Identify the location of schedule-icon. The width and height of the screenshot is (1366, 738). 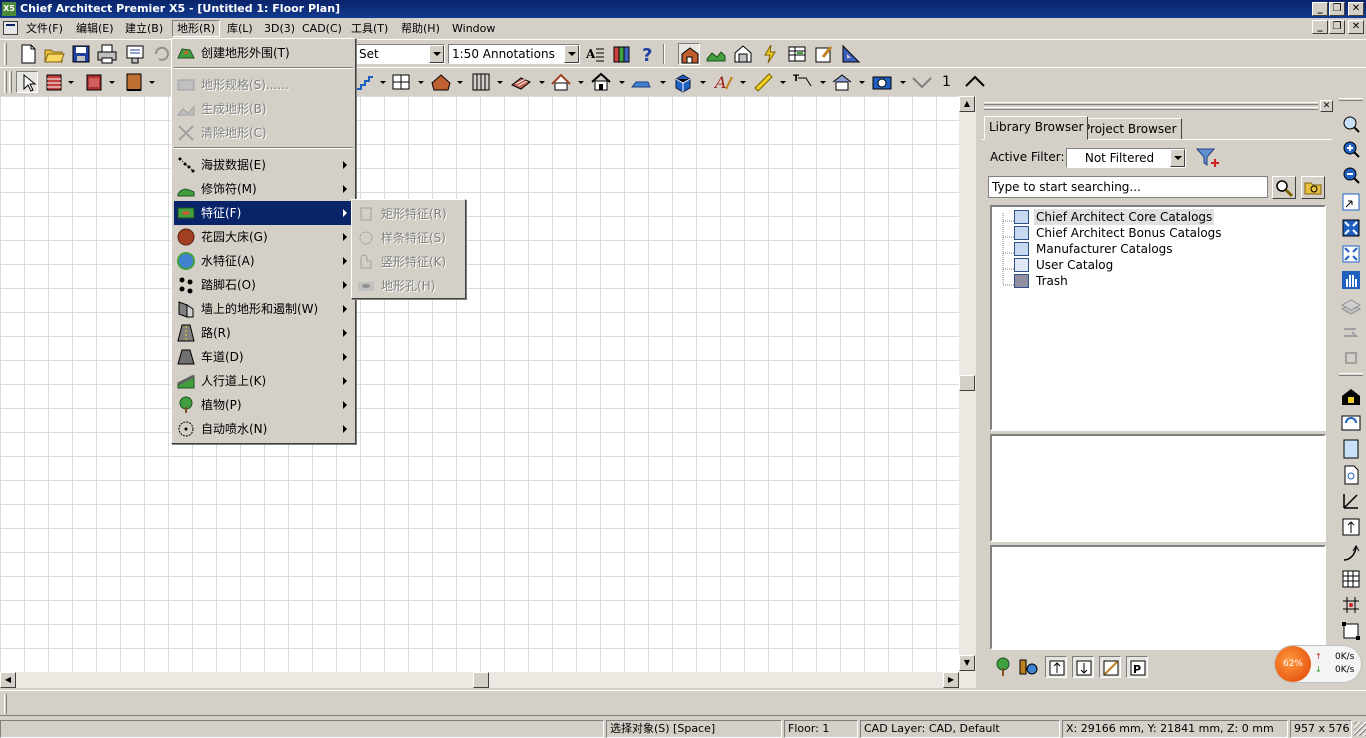
(797, 54).